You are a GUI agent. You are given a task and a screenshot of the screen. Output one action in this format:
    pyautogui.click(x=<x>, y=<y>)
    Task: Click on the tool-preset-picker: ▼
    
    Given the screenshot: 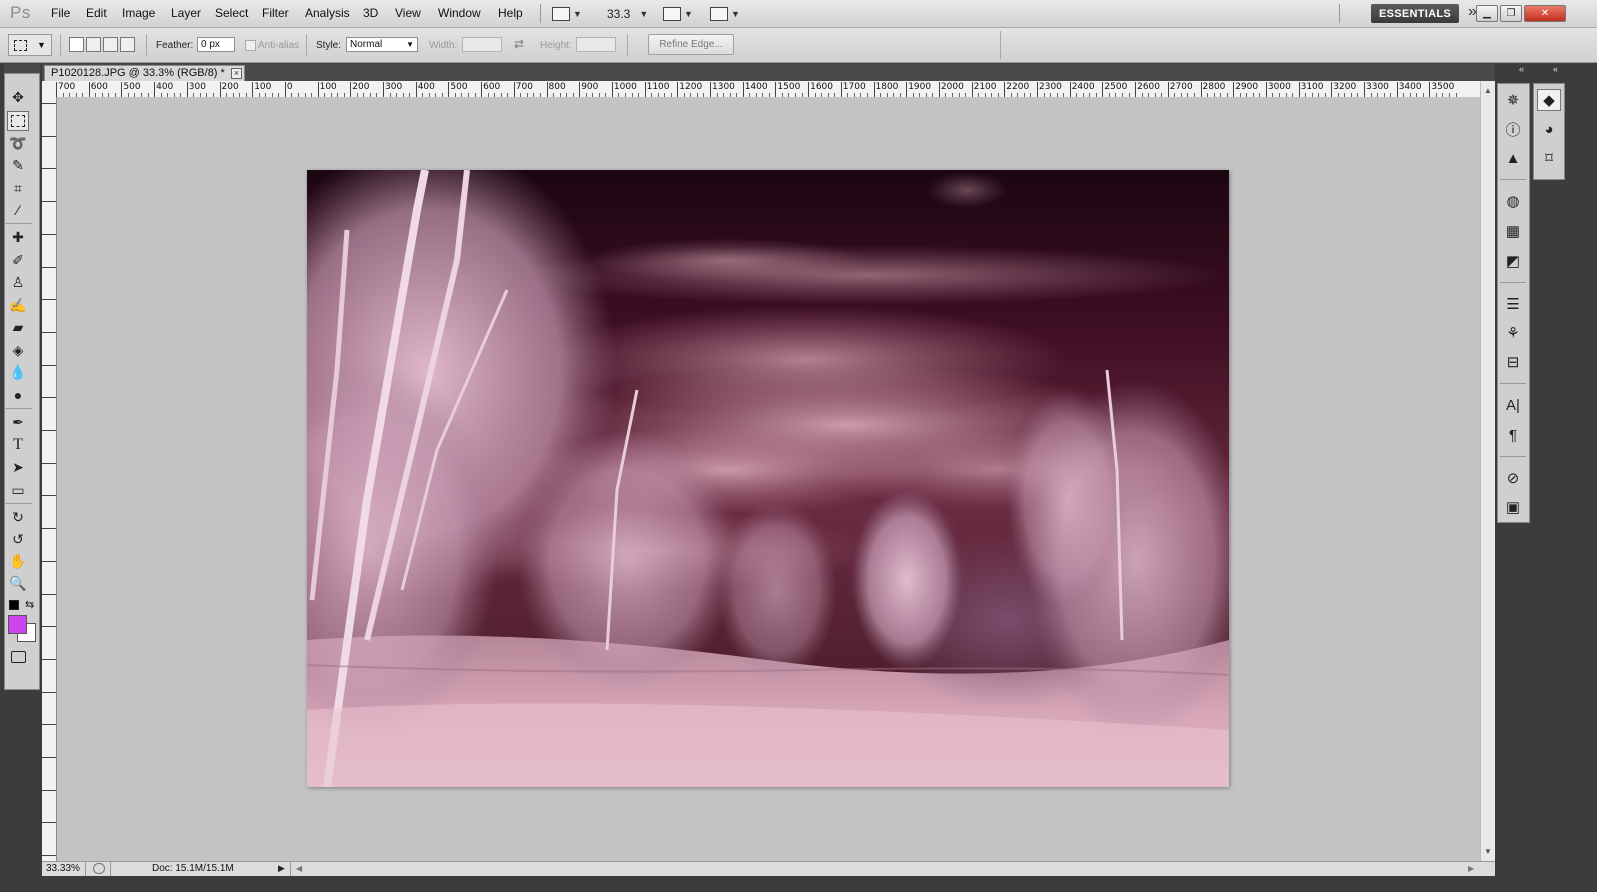 What is the action you would take?
    pyautogui.click(x=30, y=45)
    